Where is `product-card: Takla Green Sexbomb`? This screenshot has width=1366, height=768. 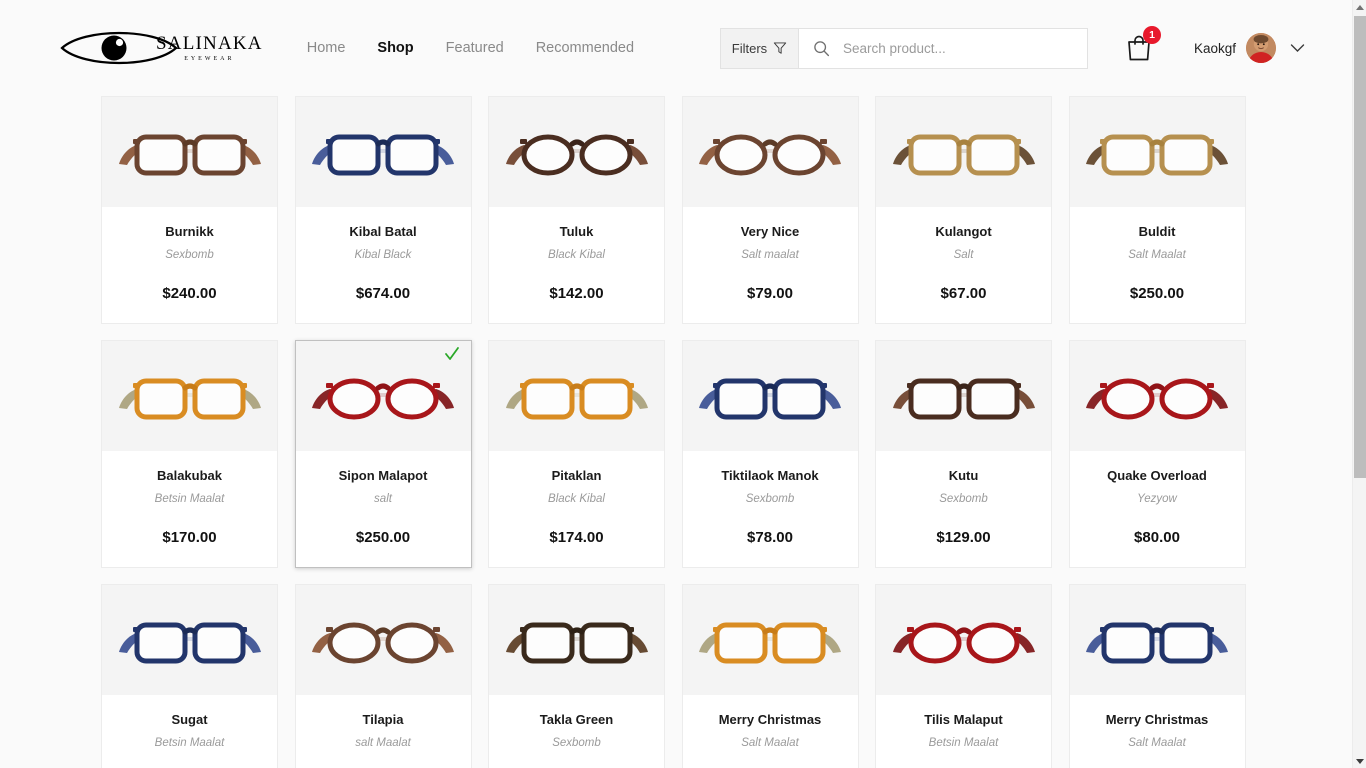
product-card: Takla Green Sexbomb is located at coordinates (576, 676).